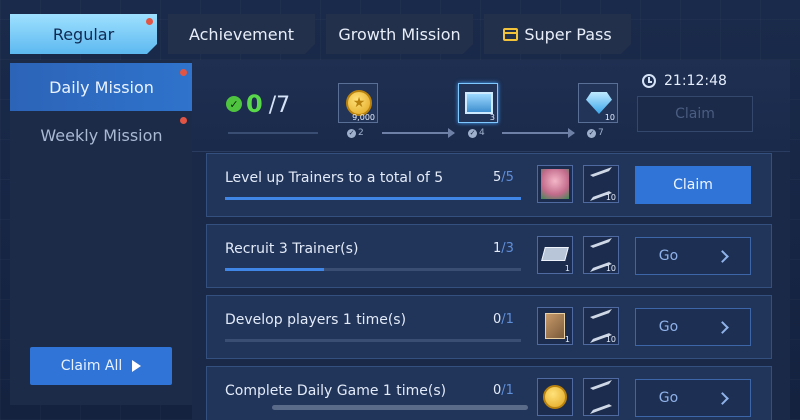 The width and height of the screenshot is (800, 420). What do you see at coordinates (601, 397) in the screenshot?
I see `exp-reward-icon` at bounding box center [601, 397].